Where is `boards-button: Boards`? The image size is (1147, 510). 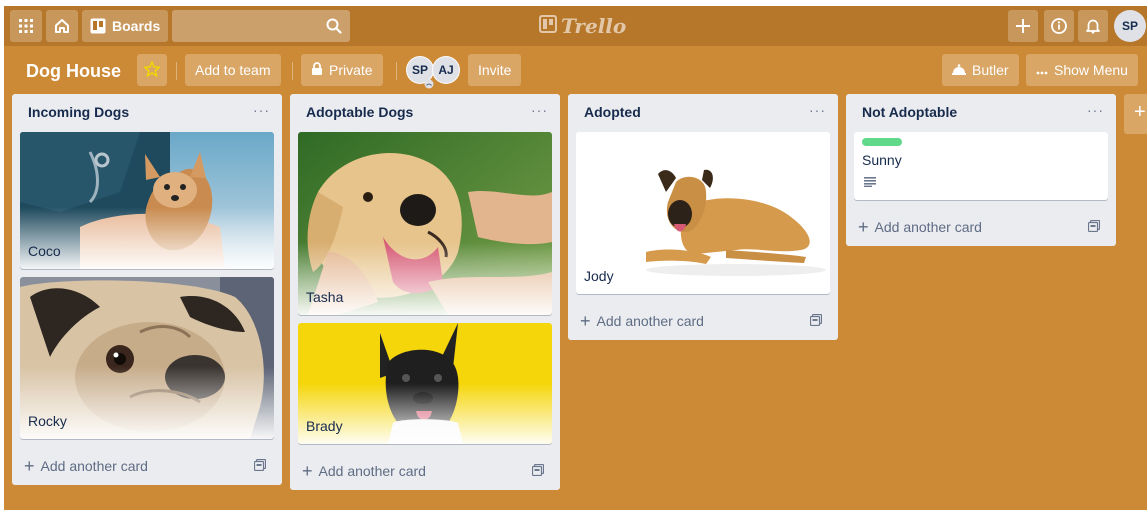
boards-button: Boards is located at coordinates (125, 26).